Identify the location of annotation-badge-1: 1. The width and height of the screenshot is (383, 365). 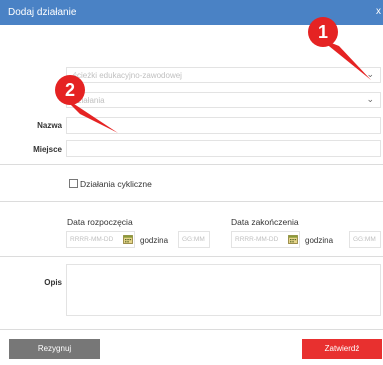
(323, 32).